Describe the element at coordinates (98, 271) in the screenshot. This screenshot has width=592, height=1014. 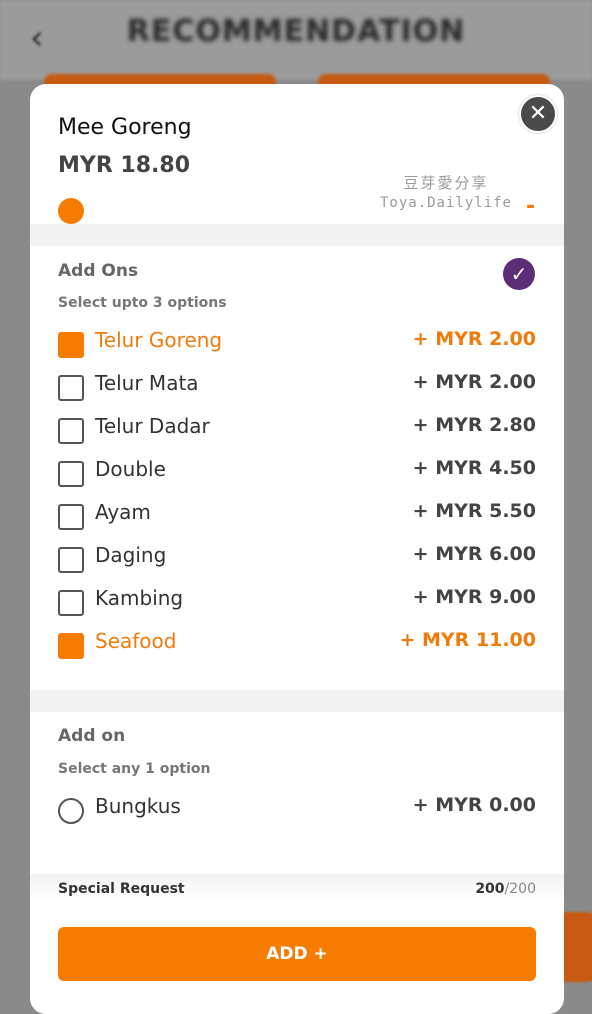
I see `addons-group-title: Add Ons` at that location.